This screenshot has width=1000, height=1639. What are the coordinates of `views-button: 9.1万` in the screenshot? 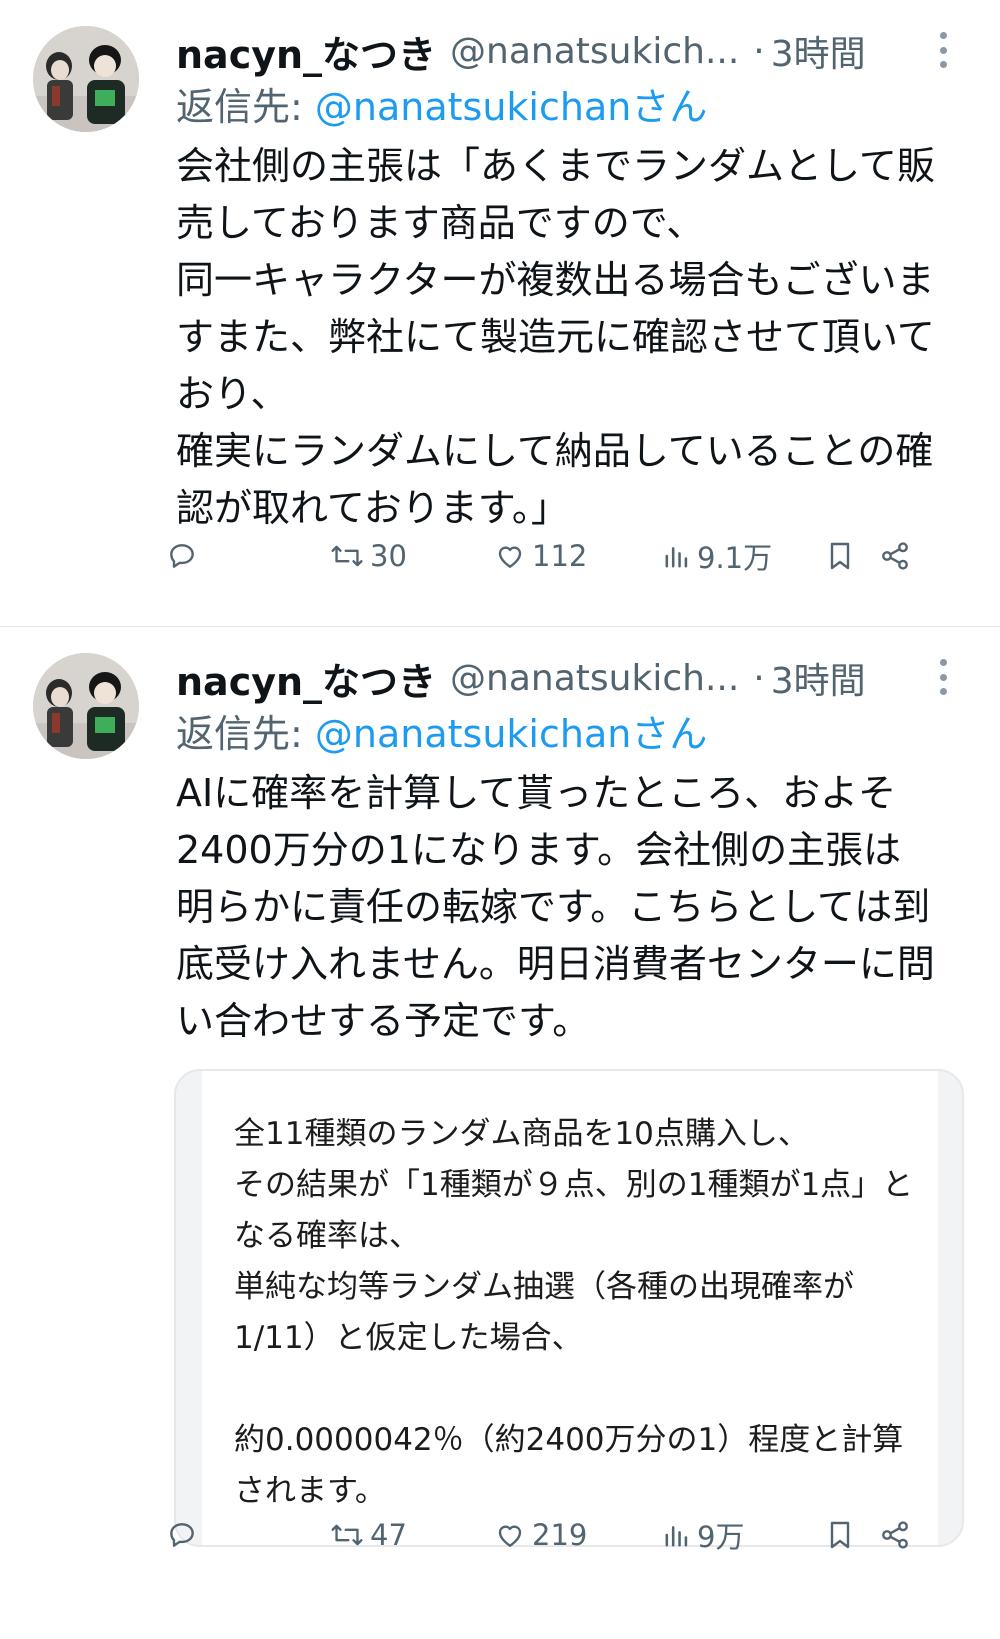 It's located at (717, 556).